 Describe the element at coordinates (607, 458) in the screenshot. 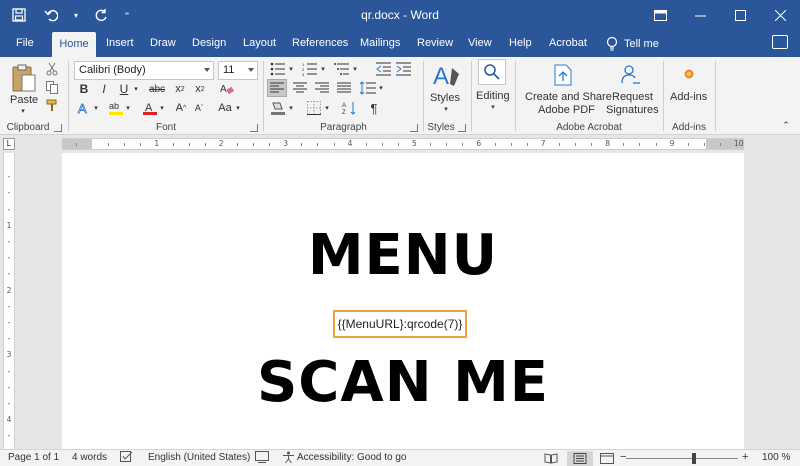

I see `web-layout-button` at that location.